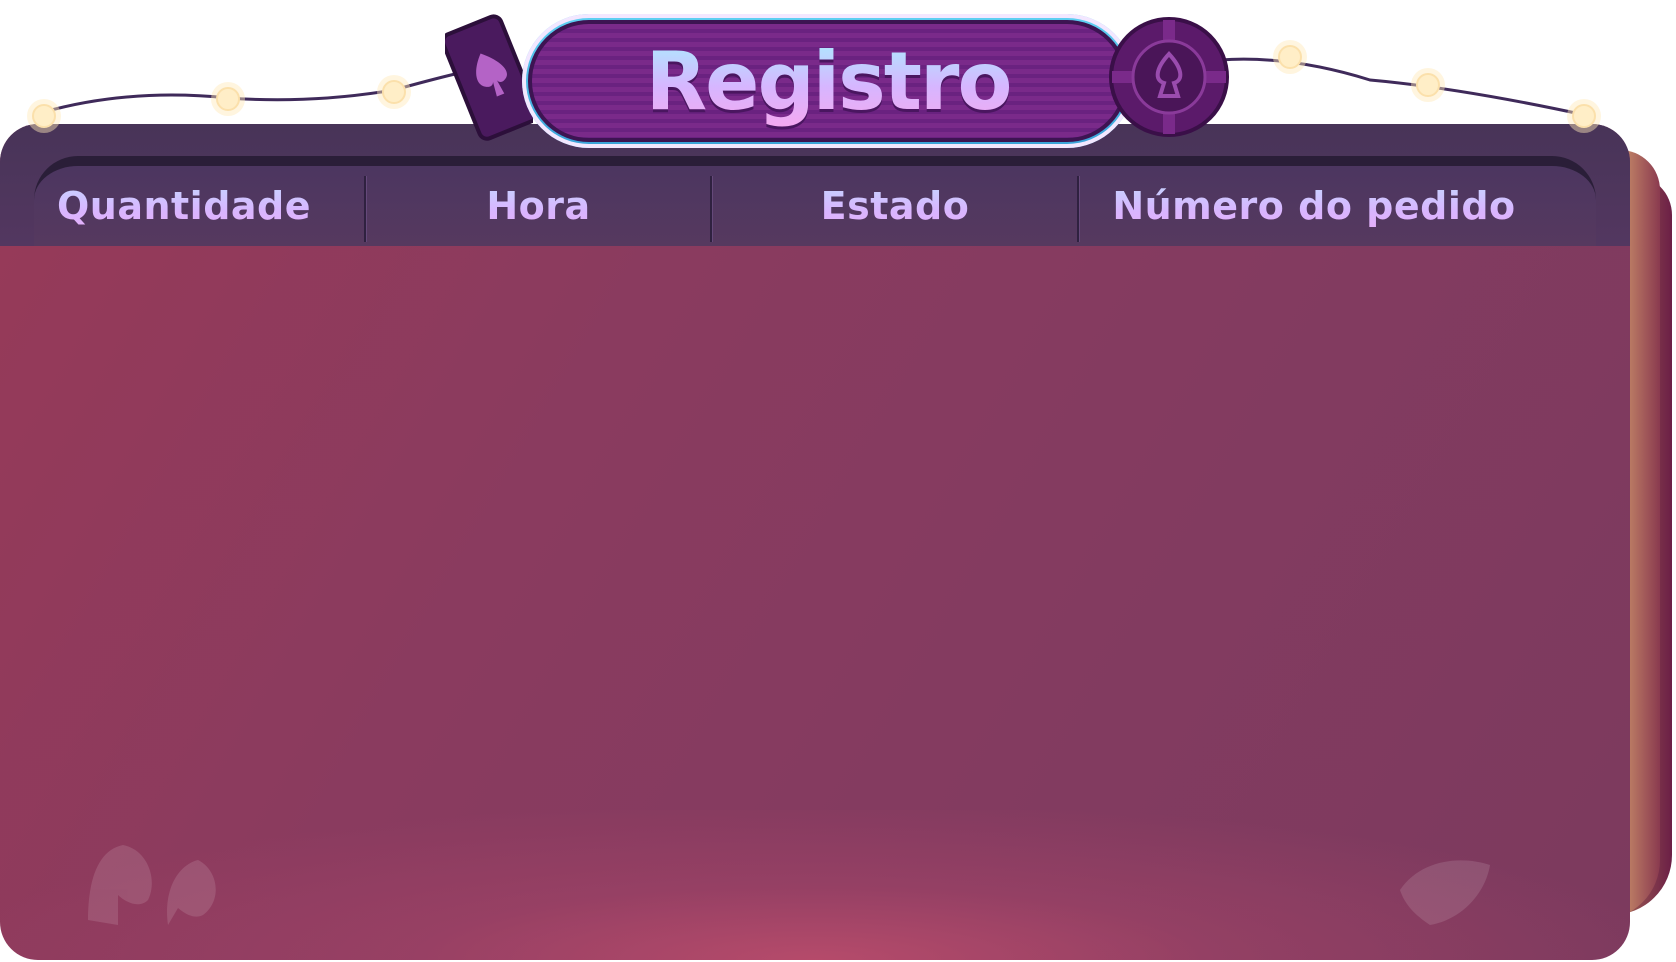 This screenshot has height=962, width=1676. Describe the element at coordinates (184, 206) in the screenshot. I see `column-header-quantity: Quantidade` at that location.